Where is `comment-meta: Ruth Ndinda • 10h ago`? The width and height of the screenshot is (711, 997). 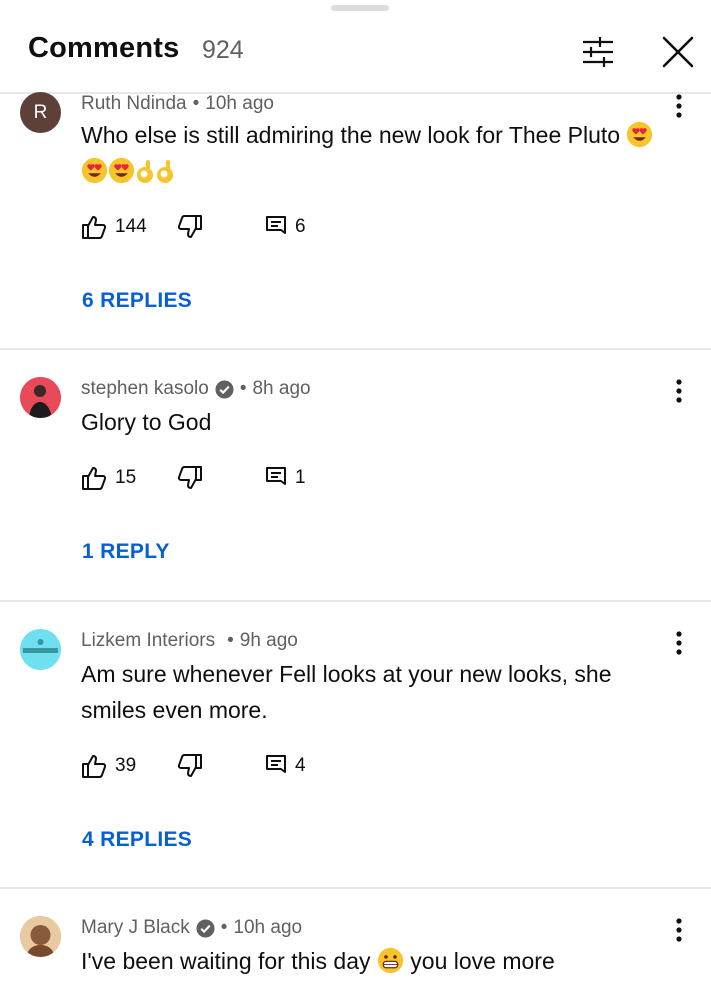
comment-meta: Ruth Ndinda • 10h ago is located at coordinates (177, 104).